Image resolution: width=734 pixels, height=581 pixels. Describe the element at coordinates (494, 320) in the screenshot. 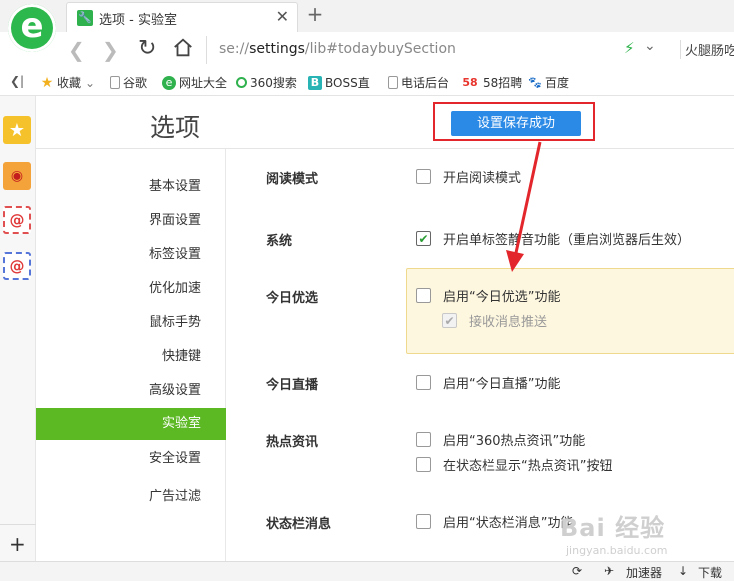

I see `push-messages-checkbox: ✔ 接收消息推送` at that location.